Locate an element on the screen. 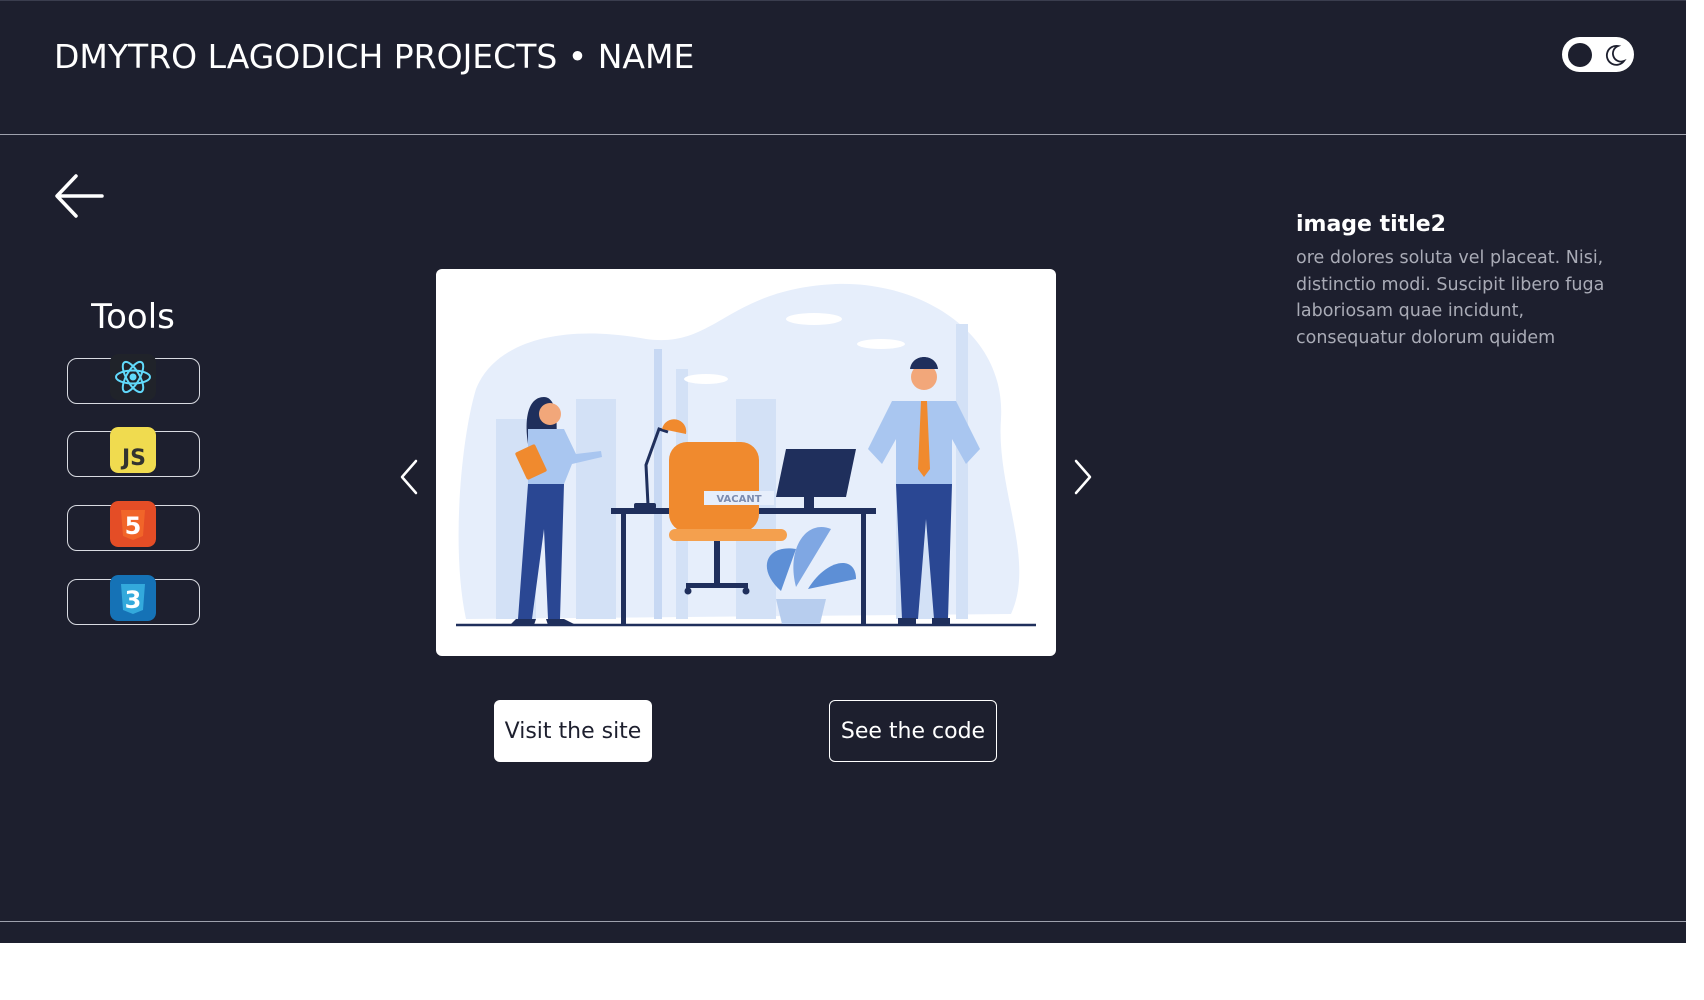 The width and height of the screenshot is (1704, 1000). svg-text: 5 is located at coordinates (133, 526).